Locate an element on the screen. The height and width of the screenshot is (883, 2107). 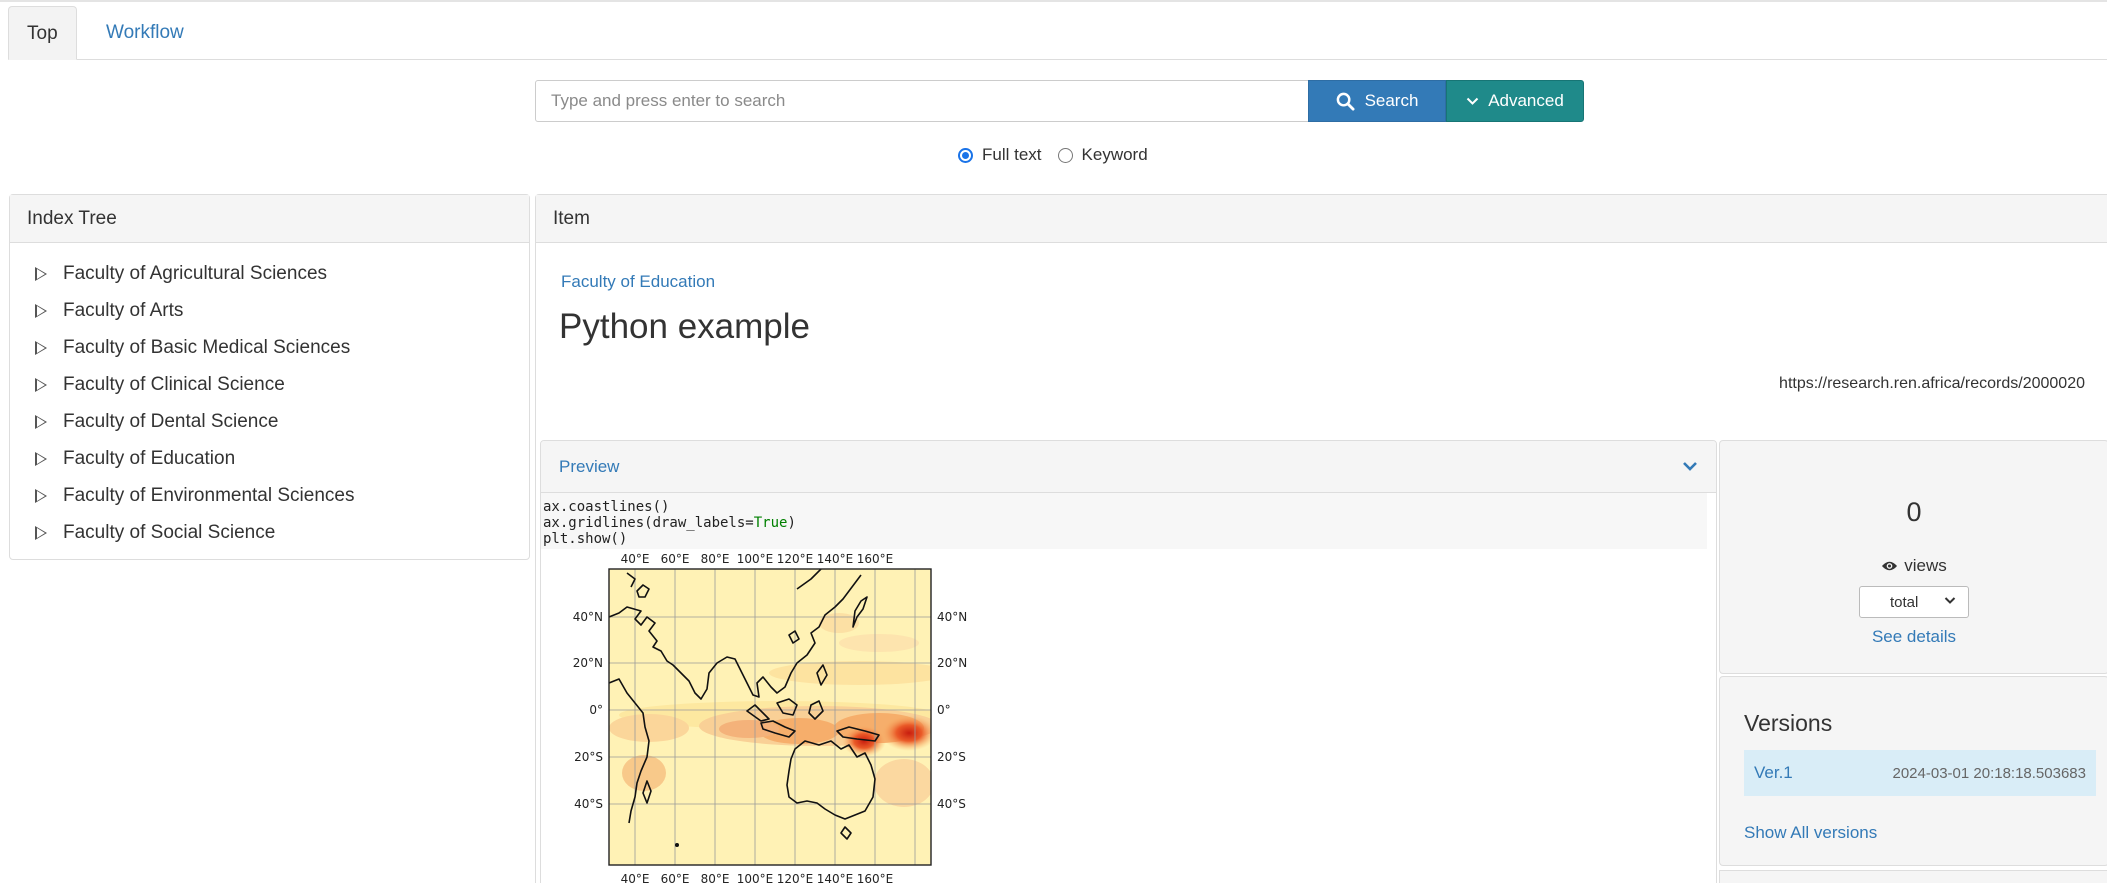
item-panel-title: Item is located at coordinates (1321, 219).